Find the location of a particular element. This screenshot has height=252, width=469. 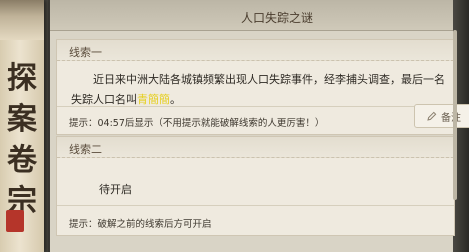

red-seal is located at coordinates (15, 221).